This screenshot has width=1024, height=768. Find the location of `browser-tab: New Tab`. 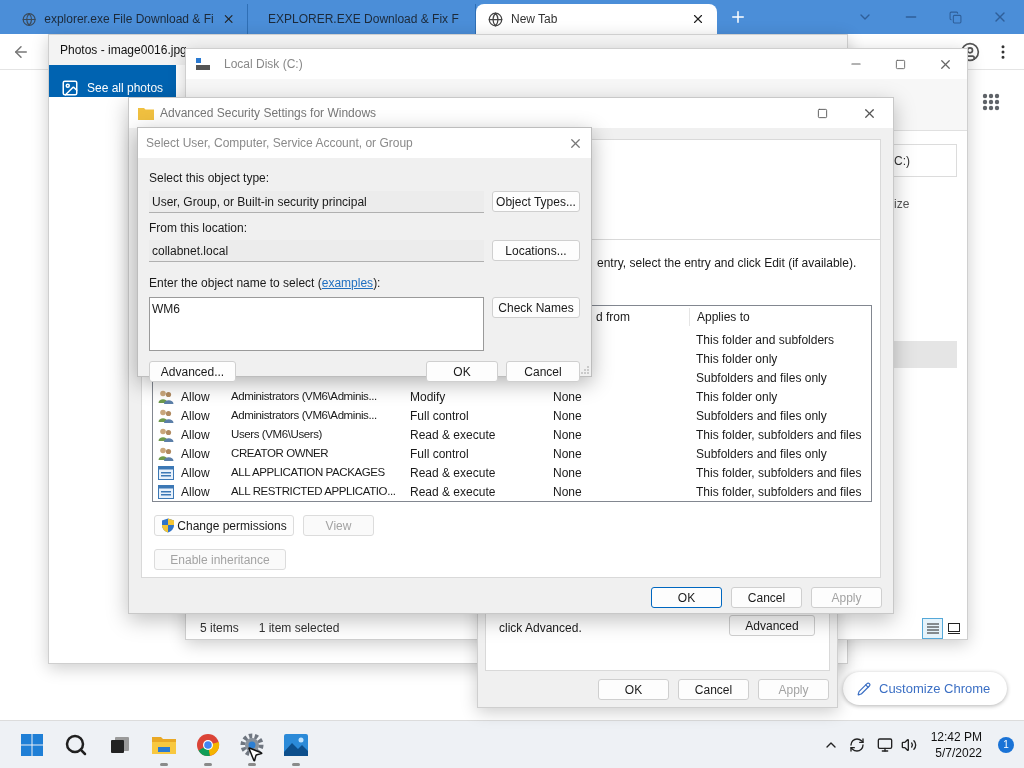

browser-tab: New Tab is located at coordinates (596, 19).